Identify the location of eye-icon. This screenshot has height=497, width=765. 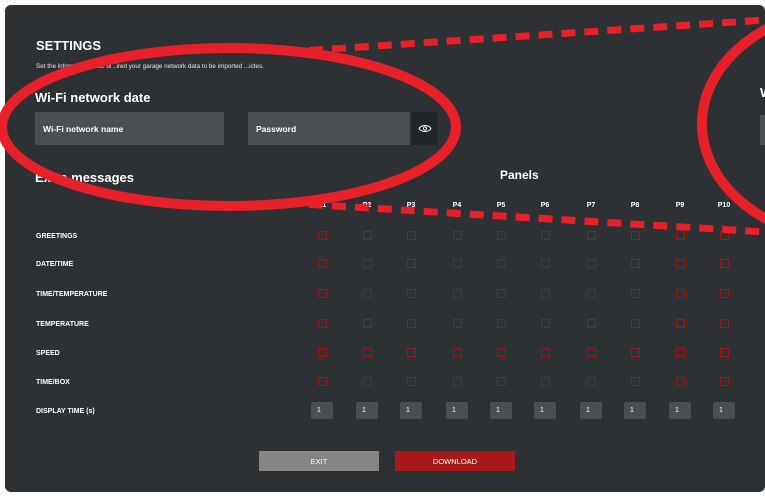
(424, 128).